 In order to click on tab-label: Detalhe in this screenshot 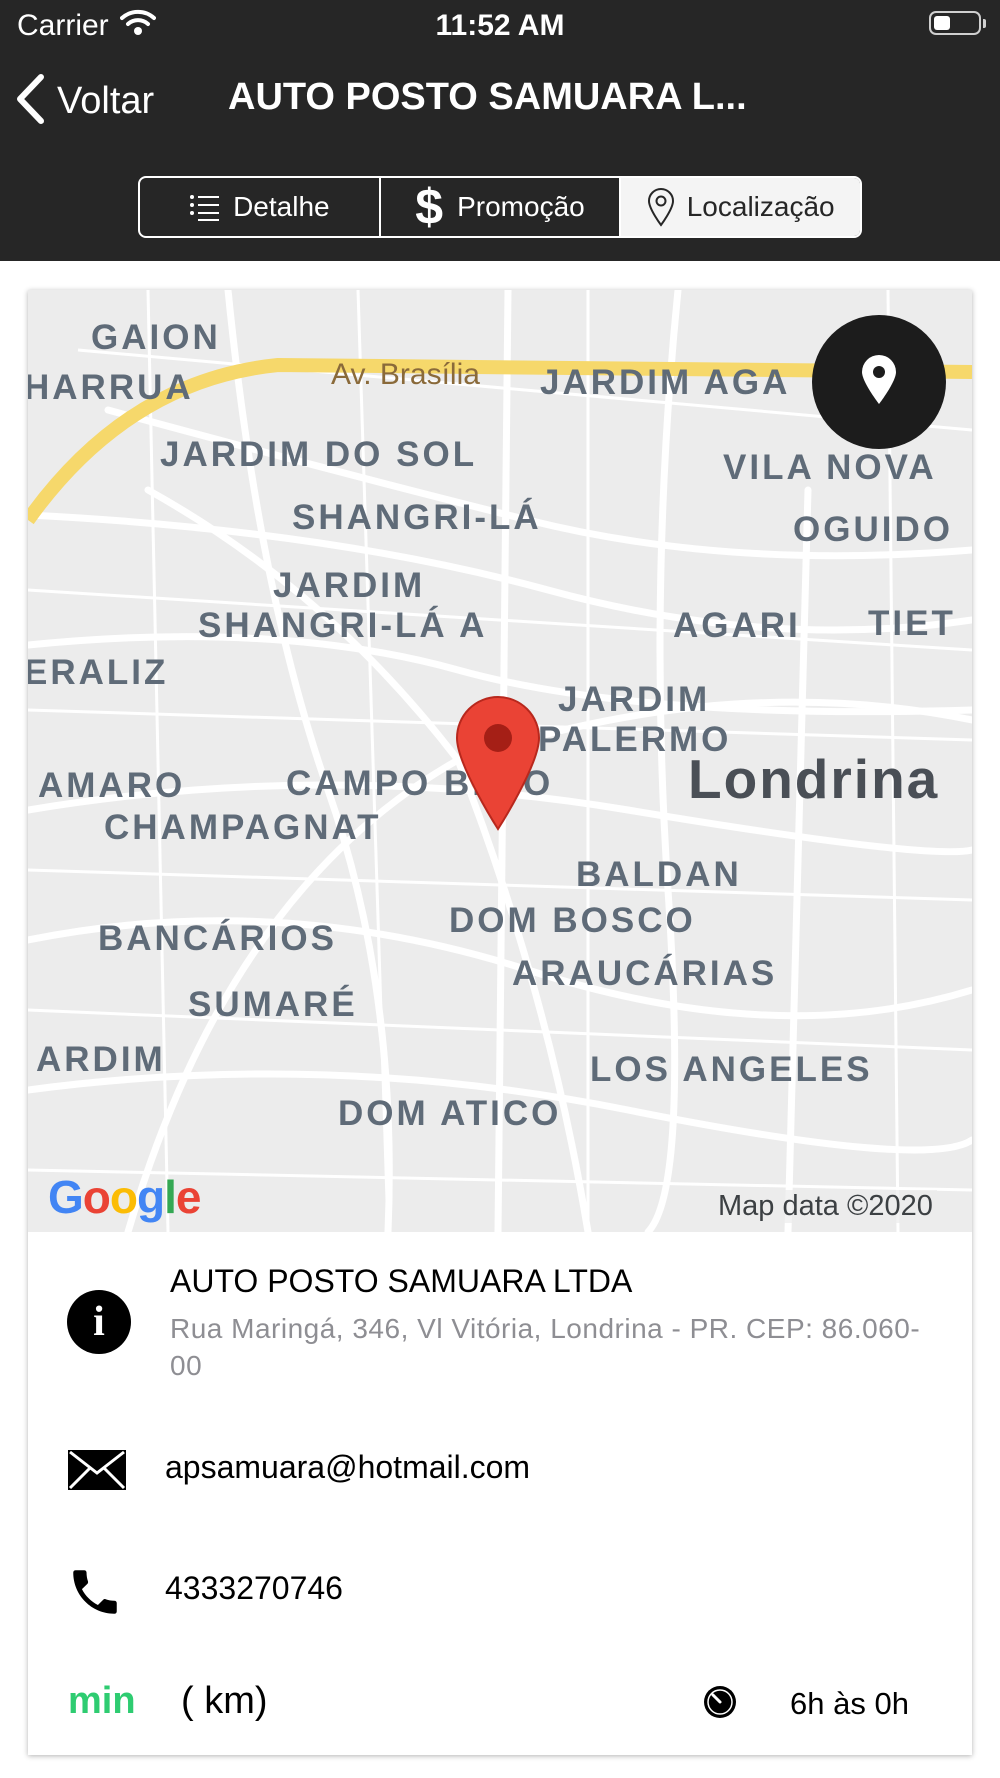, I will do `click(281, 206)`.